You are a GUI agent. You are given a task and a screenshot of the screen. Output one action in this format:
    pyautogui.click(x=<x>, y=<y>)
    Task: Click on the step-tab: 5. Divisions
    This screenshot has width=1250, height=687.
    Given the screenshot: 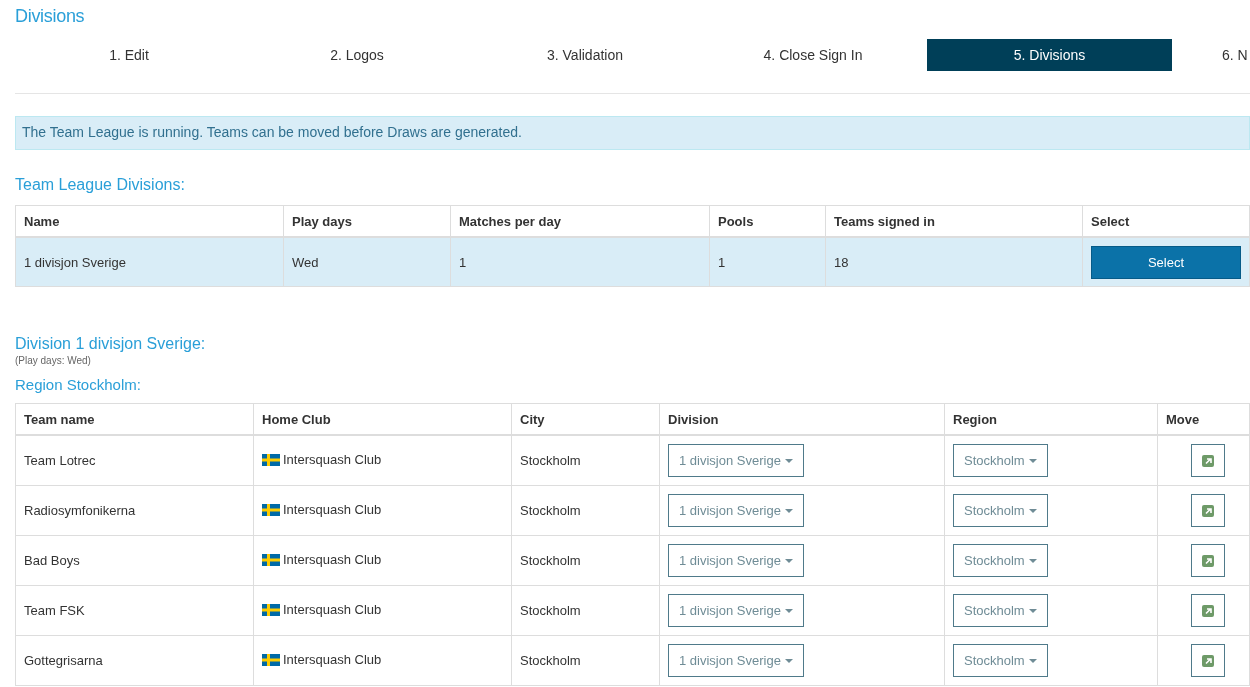 What is the action you would take?
    pyautogui.click(x=1049, y=55)
    